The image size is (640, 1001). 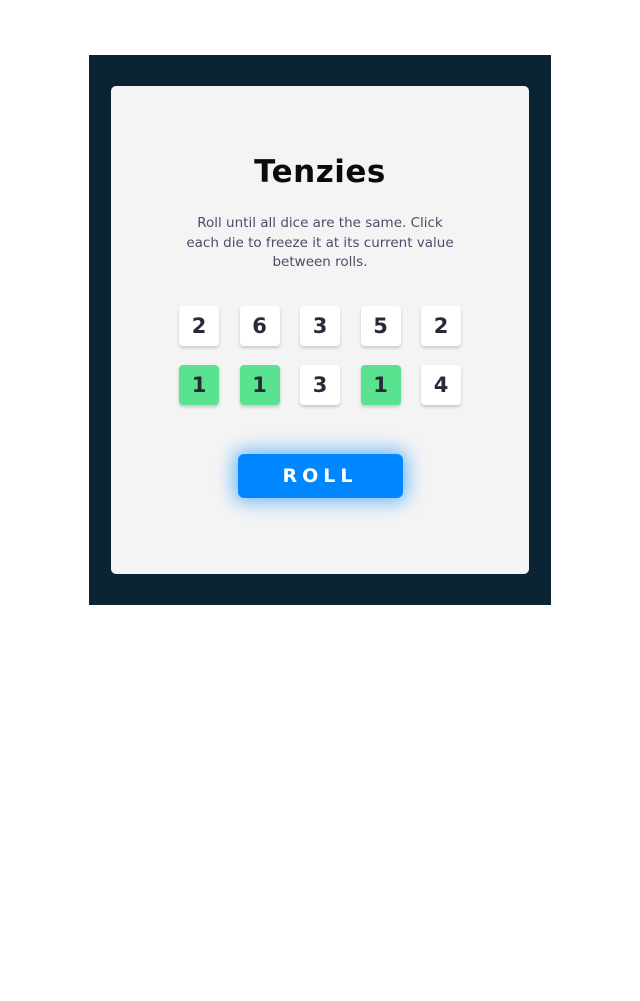 I want to click on roll-button: ROLL, so click(x=320, y=476).